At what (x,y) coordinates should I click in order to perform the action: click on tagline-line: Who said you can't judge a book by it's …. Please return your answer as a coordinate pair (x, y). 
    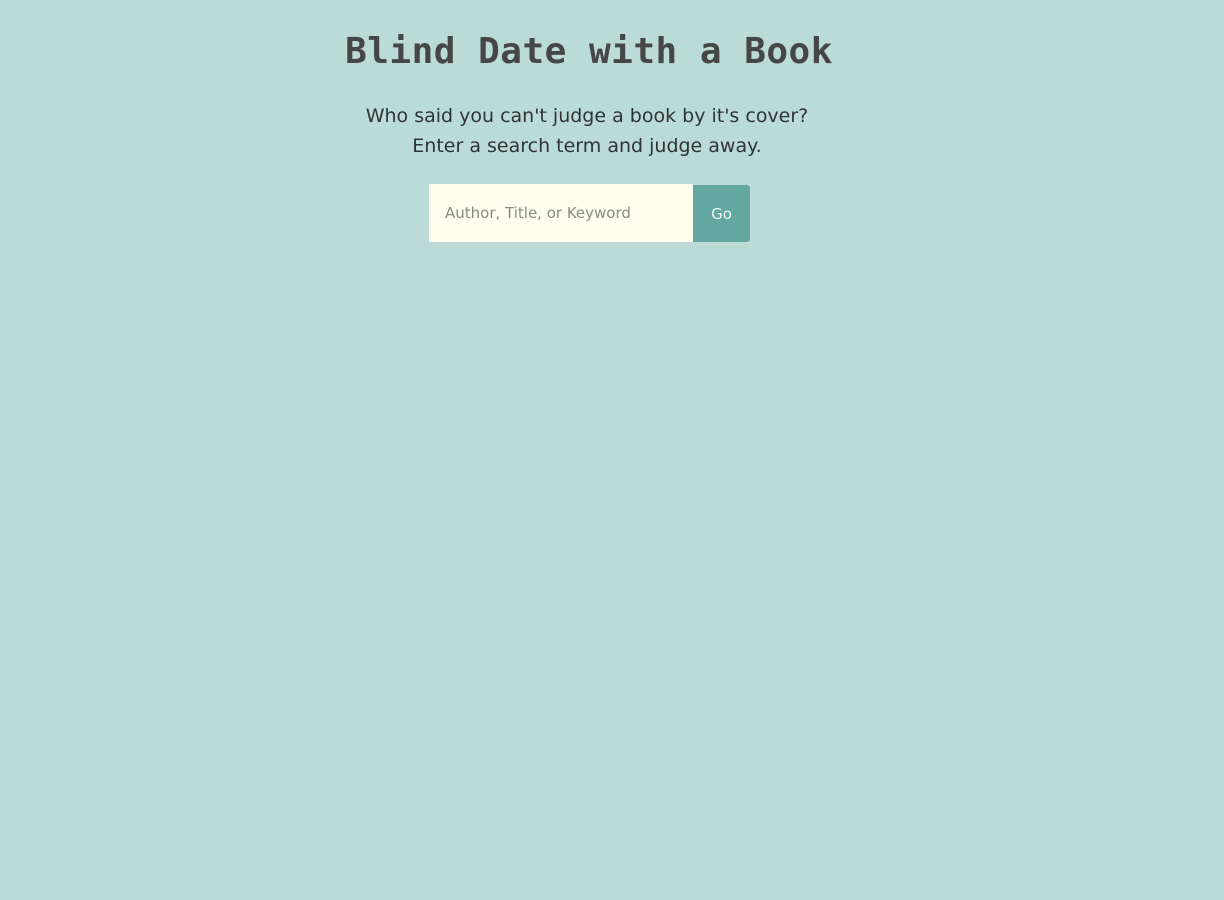
    Looking at the image, I should click on (587, 116).